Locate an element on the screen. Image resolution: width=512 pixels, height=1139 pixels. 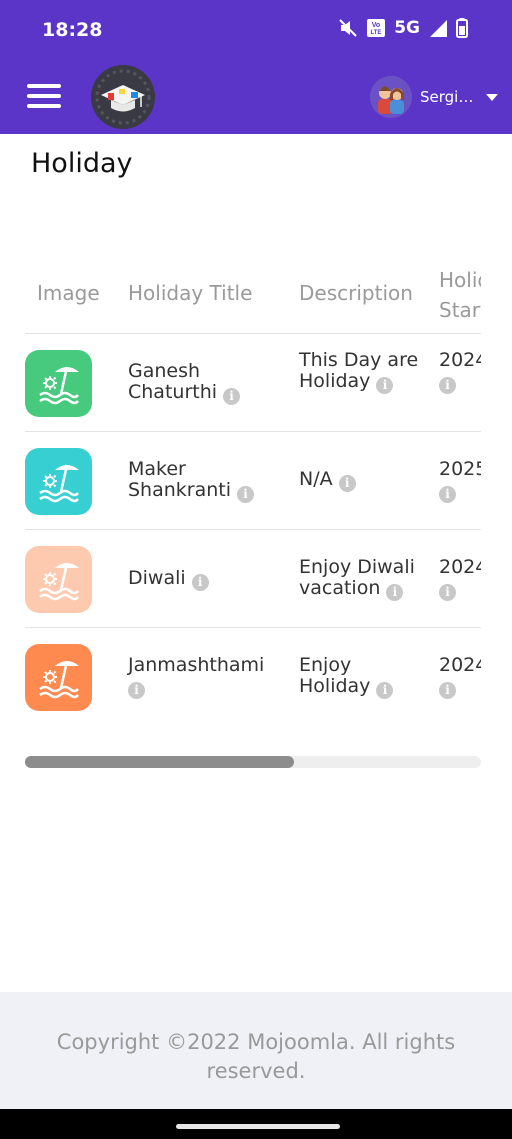
system-nav-bar is located at coordinates (256, 1124).